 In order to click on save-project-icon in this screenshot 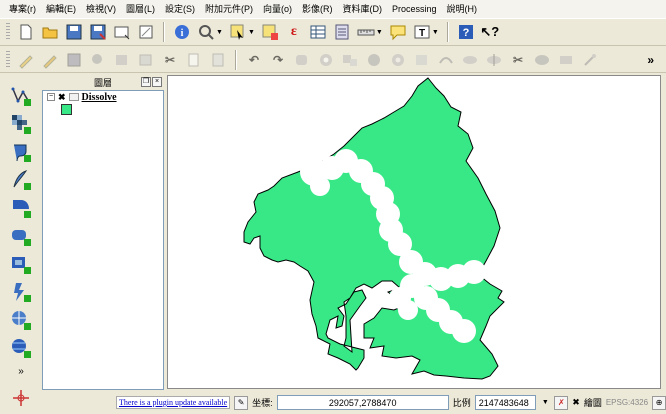, I will do `click(74, 32)`.